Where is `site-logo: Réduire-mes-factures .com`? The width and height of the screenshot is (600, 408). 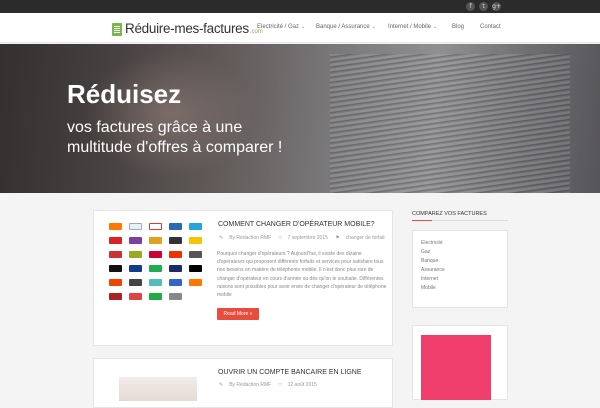
site-logo: Réduire-mes-factures .com is located at coordinates (187, 28).